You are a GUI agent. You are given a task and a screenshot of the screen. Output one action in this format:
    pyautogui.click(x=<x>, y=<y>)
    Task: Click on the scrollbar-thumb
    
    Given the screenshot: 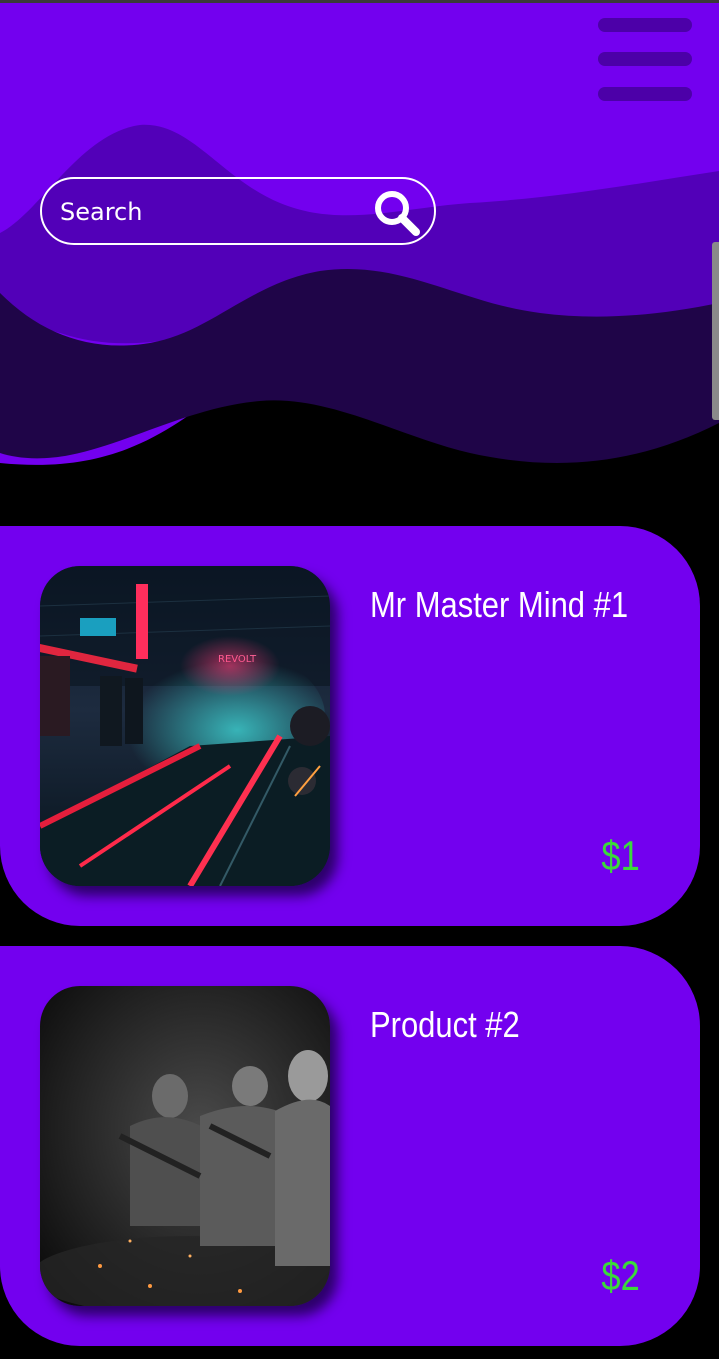 What is the action you would take?
    pyautogui.click(x=715, y=331)
    